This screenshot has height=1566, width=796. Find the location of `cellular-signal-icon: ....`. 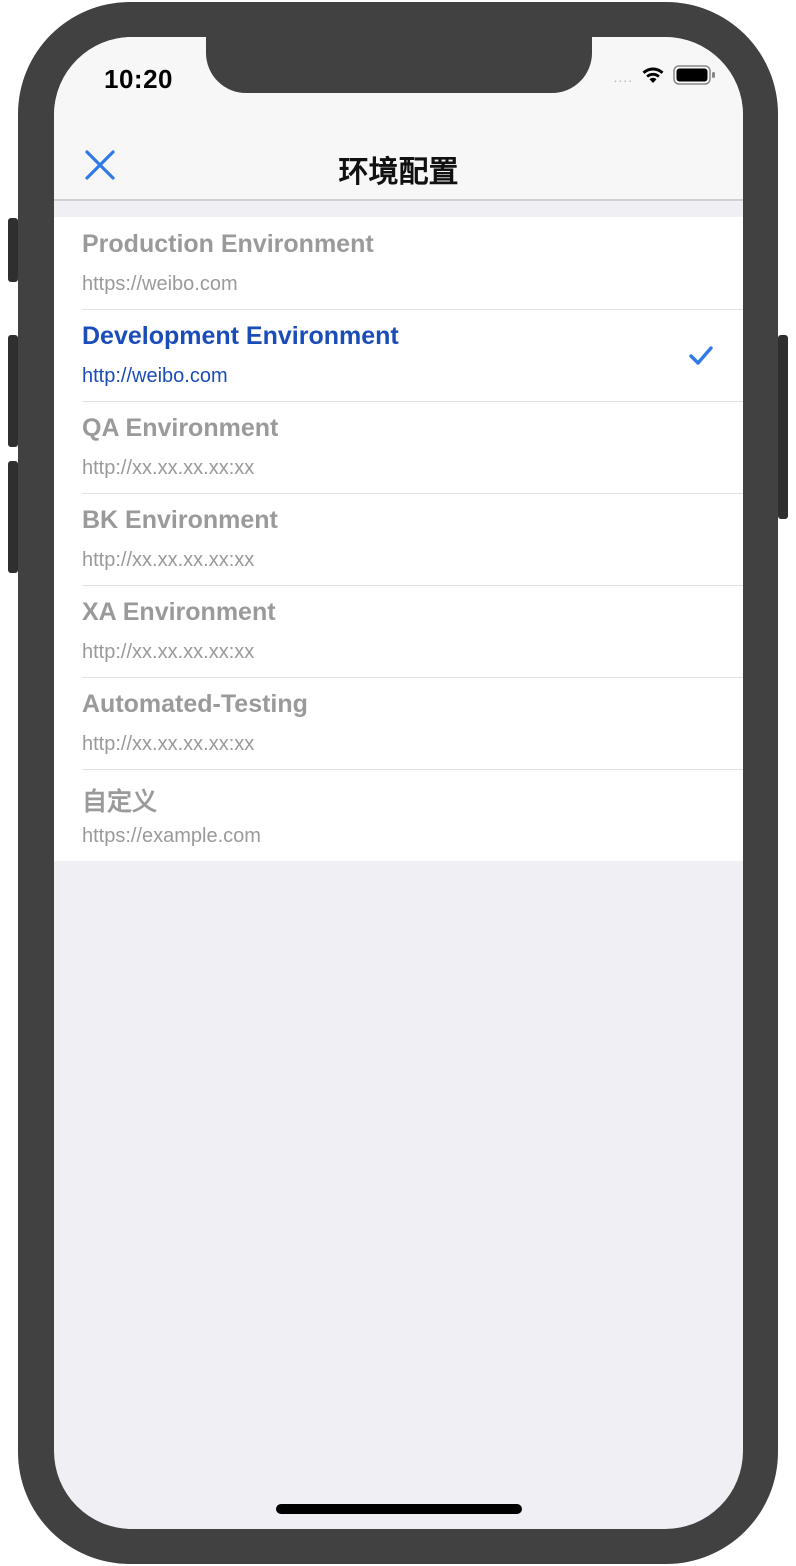

cellular-signal-icon: .... is located at coordinates (623, 77).